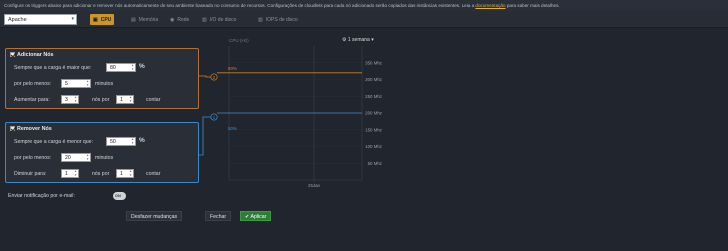  I want to click on remove-threshold-marker: 50%, so click(232, 128).